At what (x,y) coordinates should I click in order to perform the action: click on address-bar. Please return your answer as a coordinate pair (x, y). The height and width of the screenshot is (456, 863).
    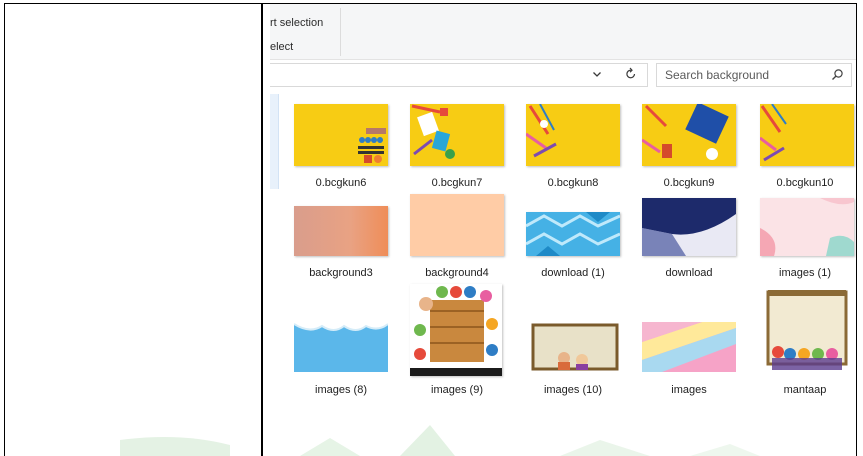
    Looking at the image, I should click on (459, 75).